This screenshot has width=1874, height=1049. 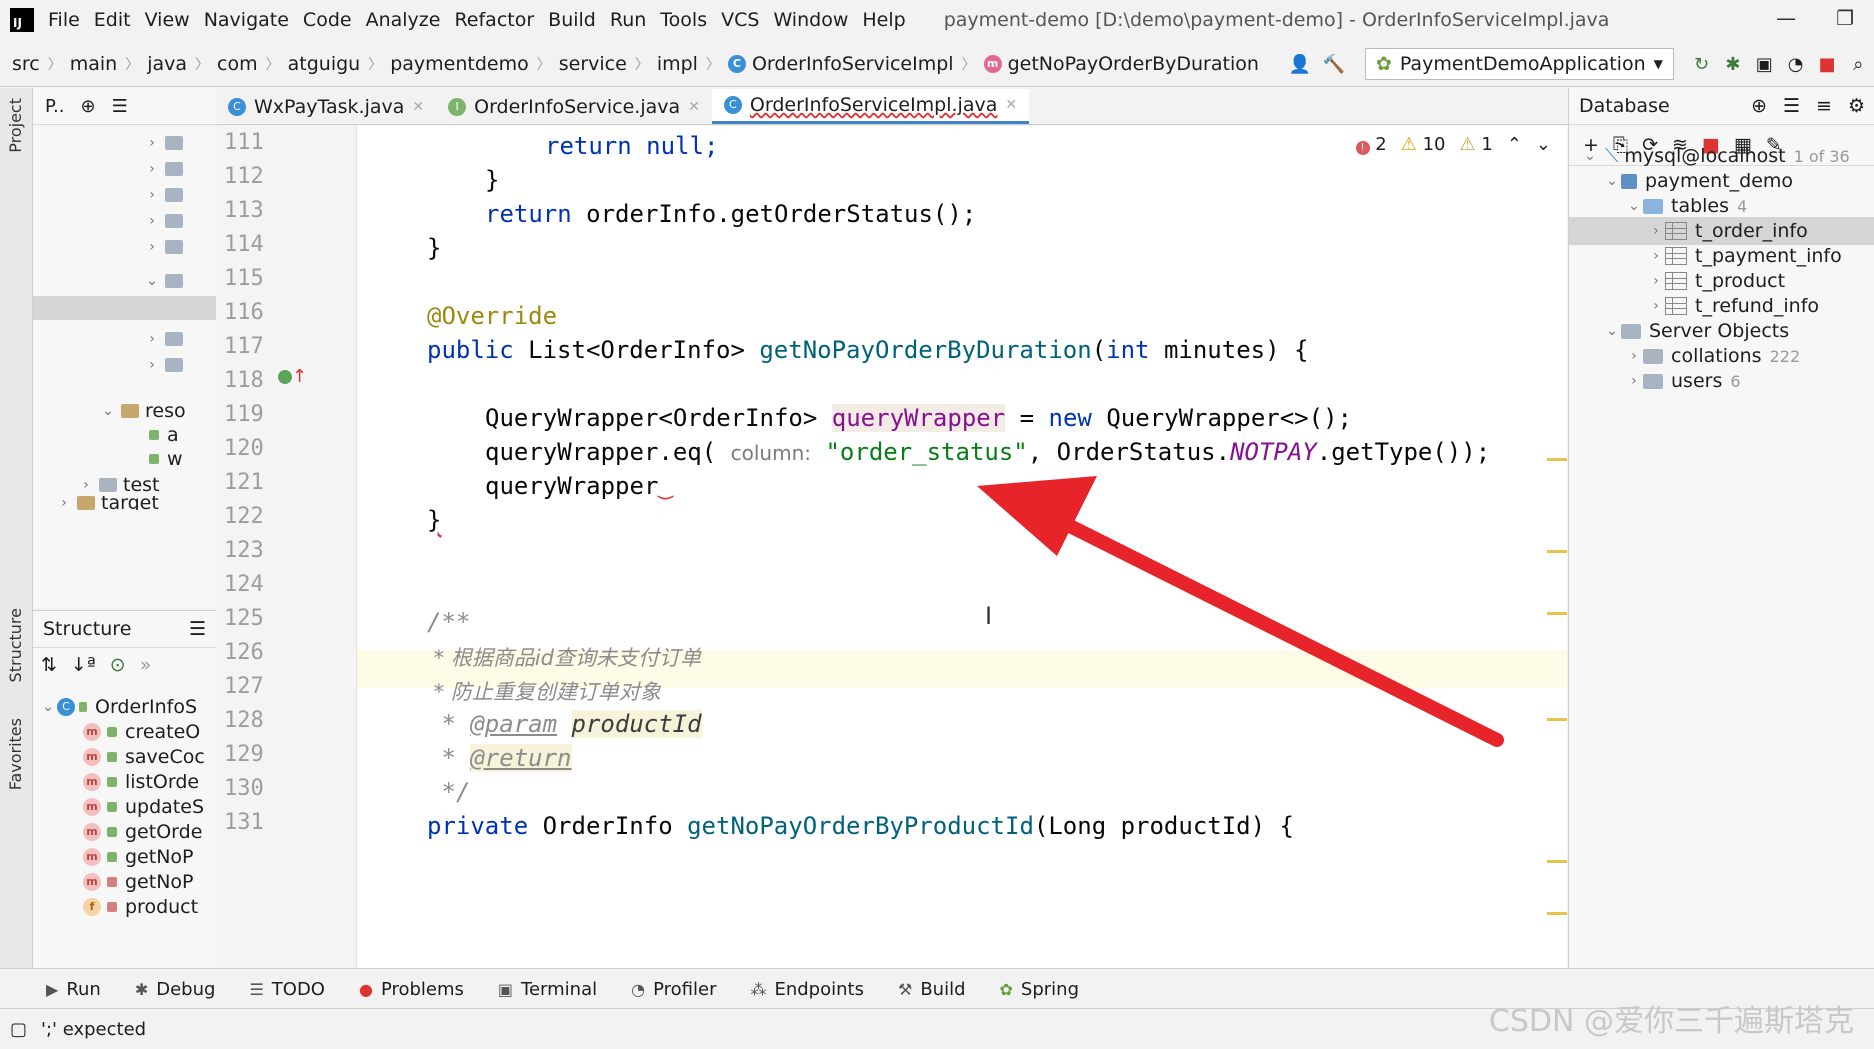 What do you see at coordinates (144, 757) in the screenshot?
I see `structure-item: m saveCoc` at bounding box center [144, 757].